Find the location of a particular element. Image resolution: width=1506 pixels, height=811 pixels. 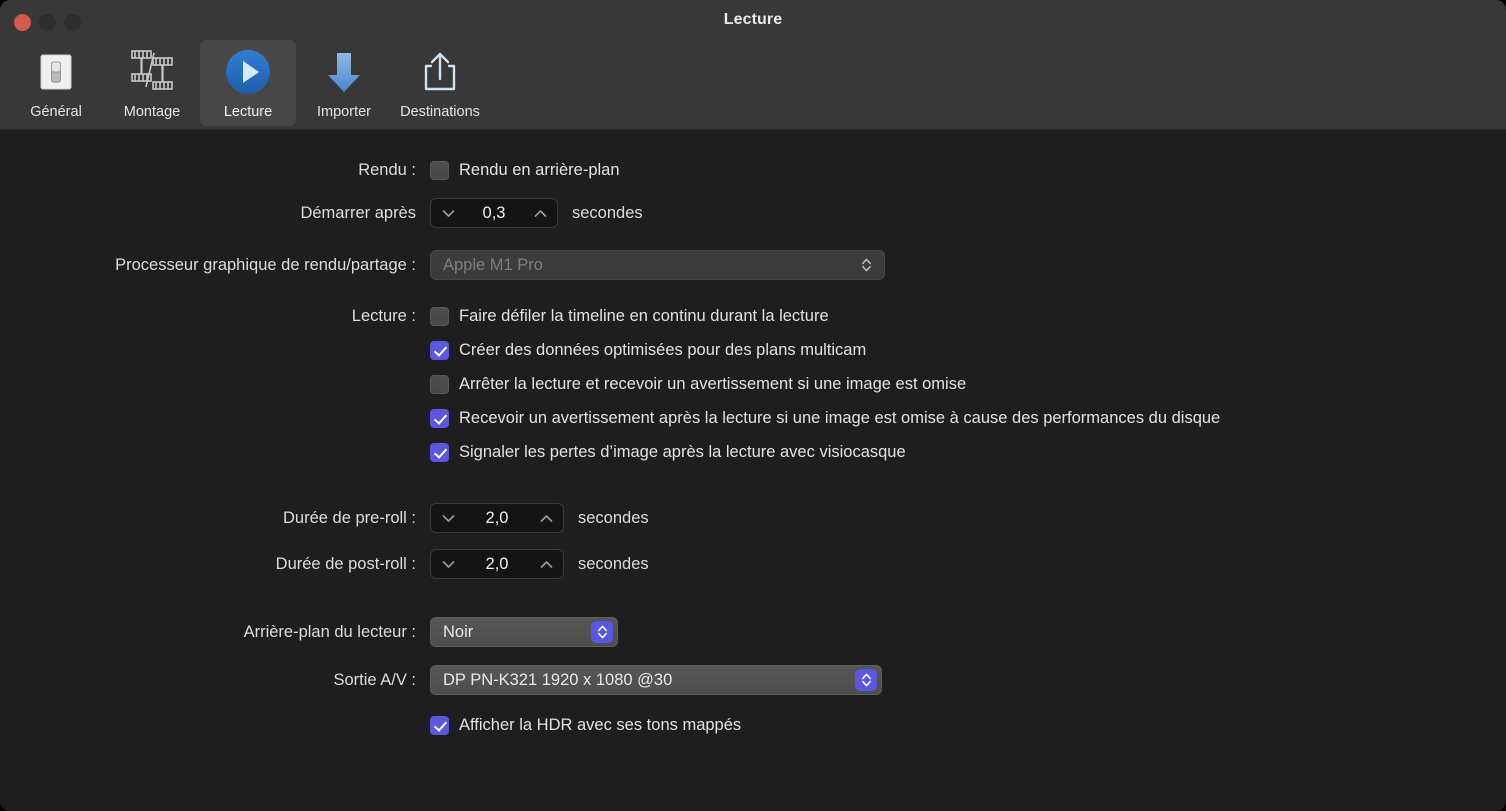

unit-postroll: secondes is located at coordinates (613, 563).